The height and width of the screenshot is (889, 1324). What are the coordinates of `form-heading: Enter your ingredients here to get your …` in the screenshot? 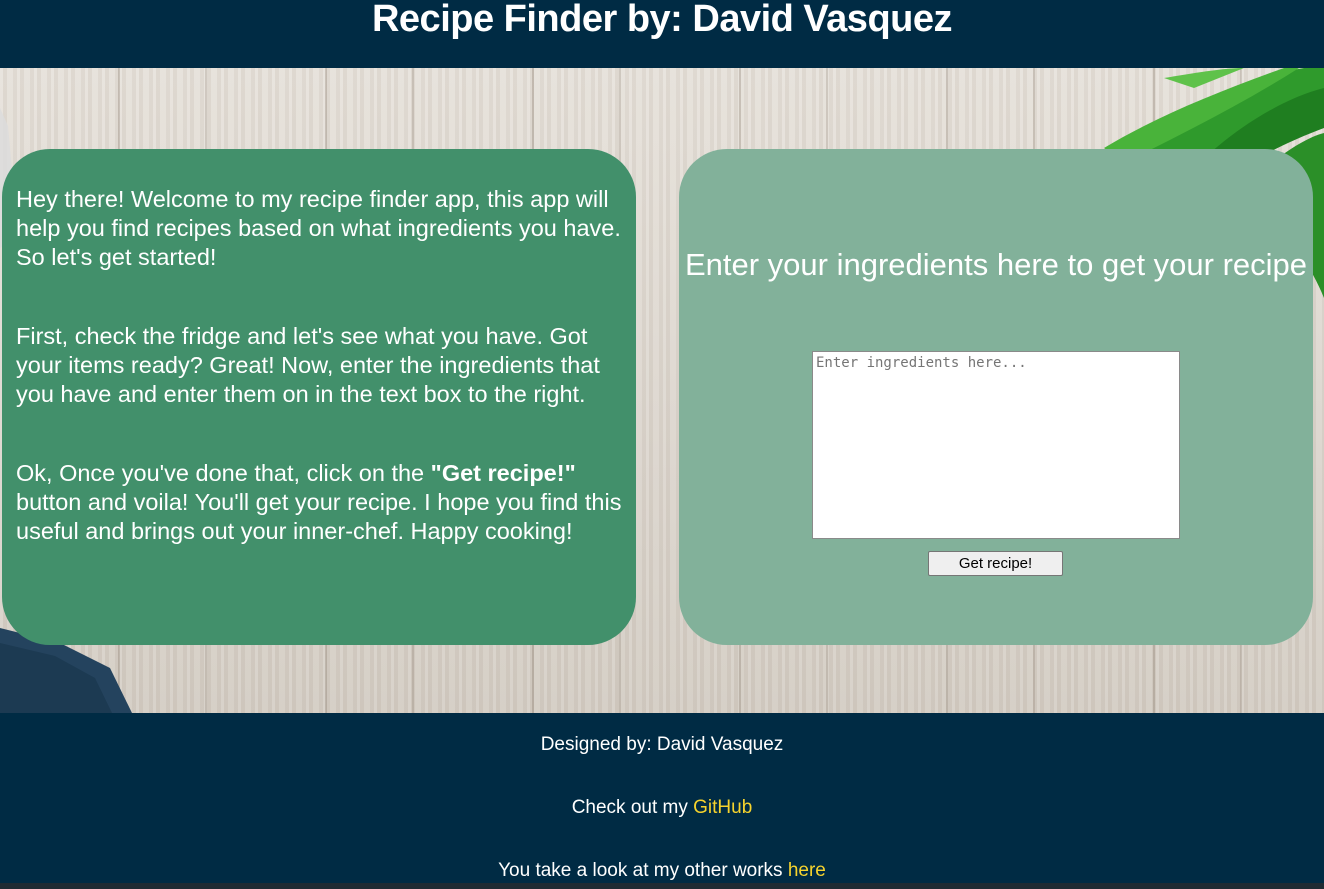 It's located at (996, 264).